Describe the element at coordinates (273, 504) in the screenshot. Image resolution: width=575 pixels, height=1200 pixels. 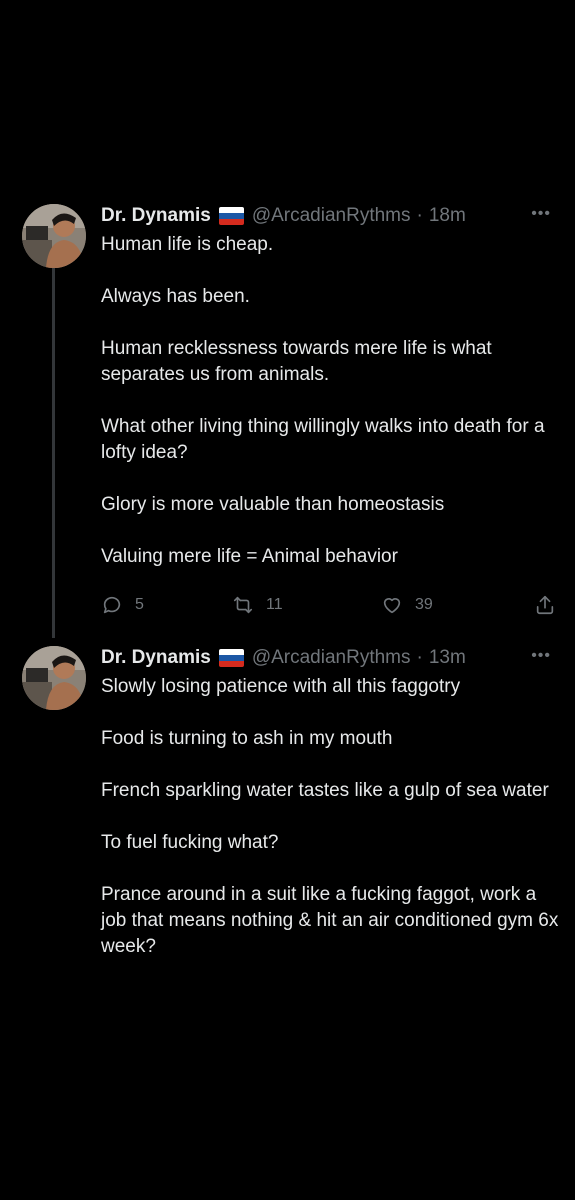
I see `tweet-paragraph: Glory is more valuable than homeostasis` at that location.